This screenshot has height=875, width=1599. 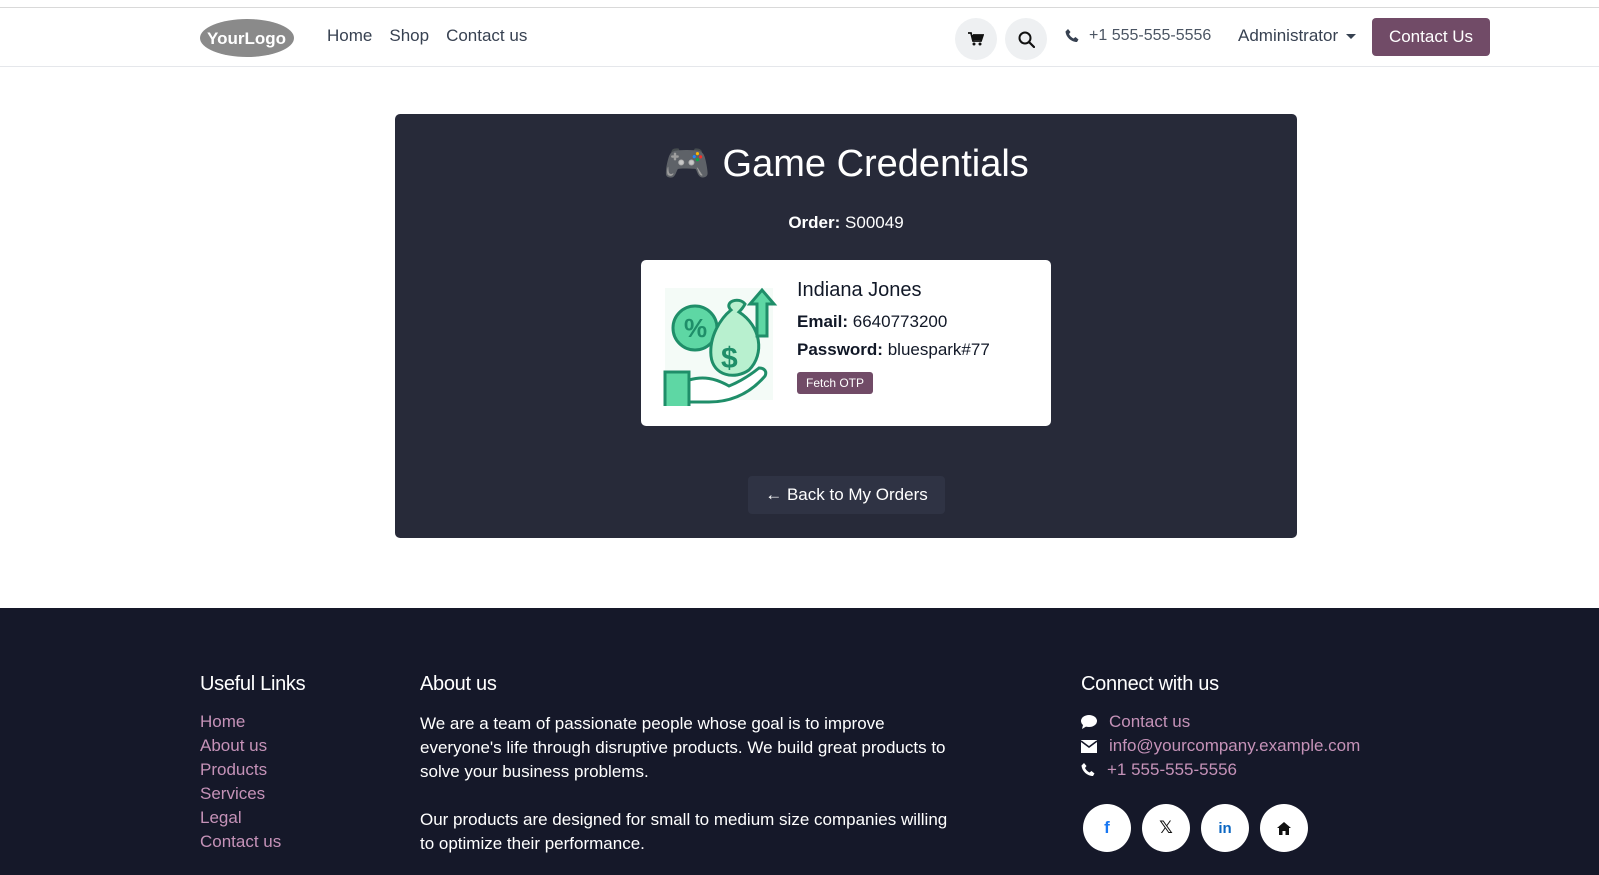 What do you see at coordinates (1351, 36) in the screenshot?
I see `chevron-down-icon` at bounding box center [1351, 36].